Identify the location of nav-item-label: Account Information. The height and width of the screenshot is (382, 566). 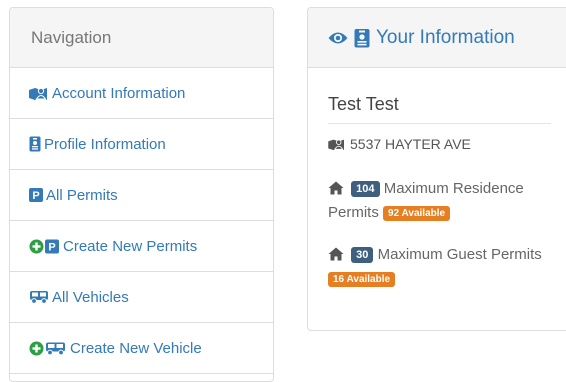
(119, 93).